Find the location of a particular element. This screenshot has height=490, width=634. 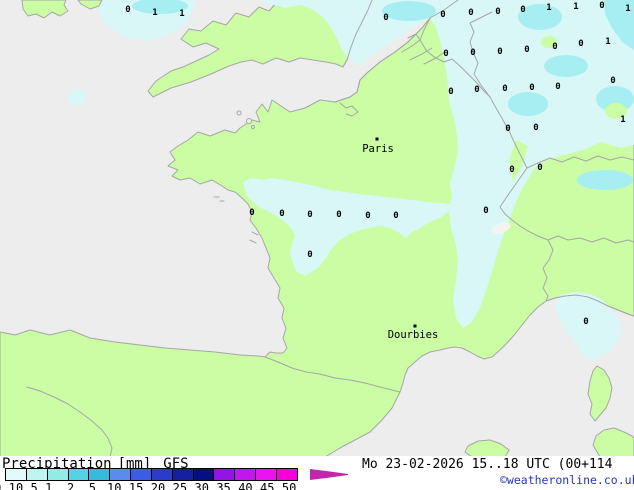

scale-label-25: 25 is located at coordinates (180, 485).